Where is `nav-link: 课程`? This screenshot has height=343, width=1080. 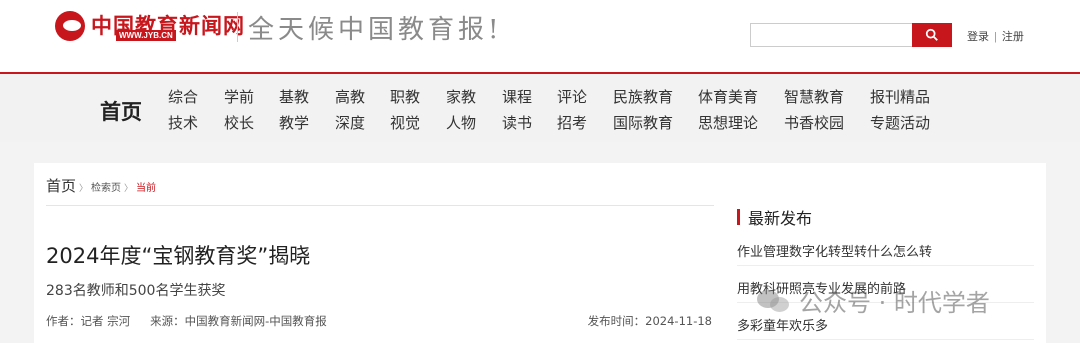 nav-link: 课程 is located at coordinates (517, 97).